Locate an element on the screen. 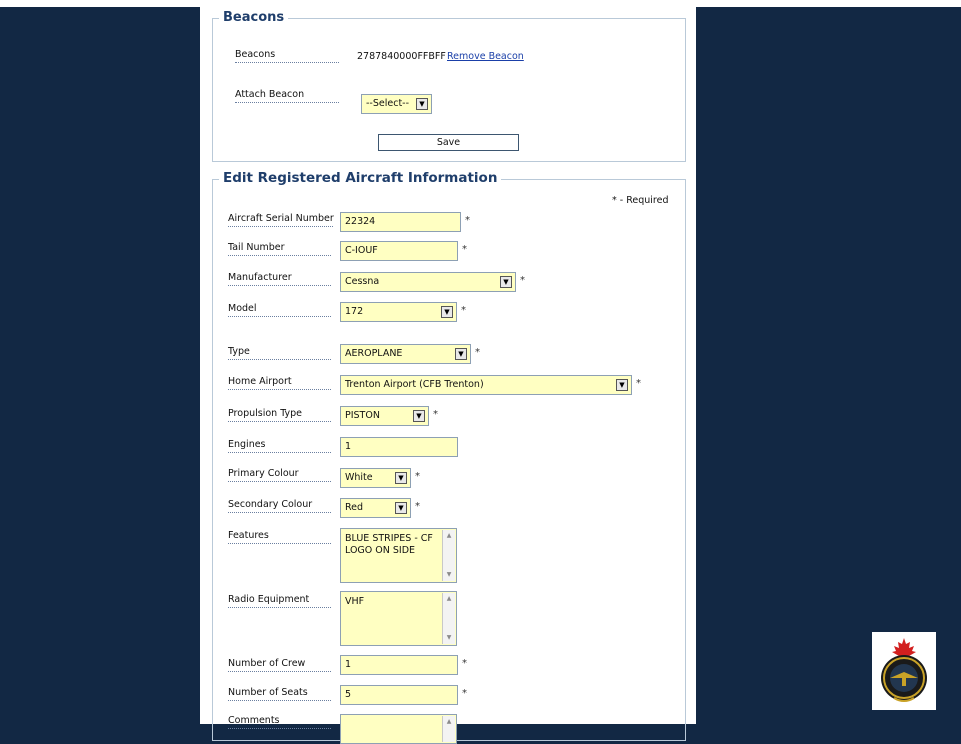 This screenshot has width=961, height=744. comments-label: Comments is located at coordinates (279, 722).